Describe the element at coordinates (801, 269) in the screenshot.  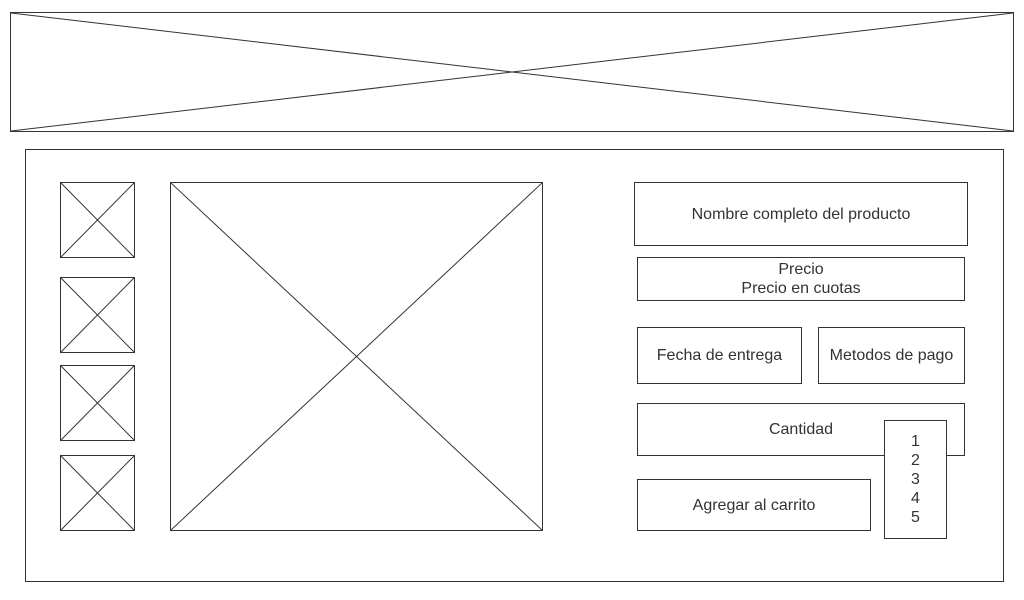
I see `price-text: Precio` at that location.